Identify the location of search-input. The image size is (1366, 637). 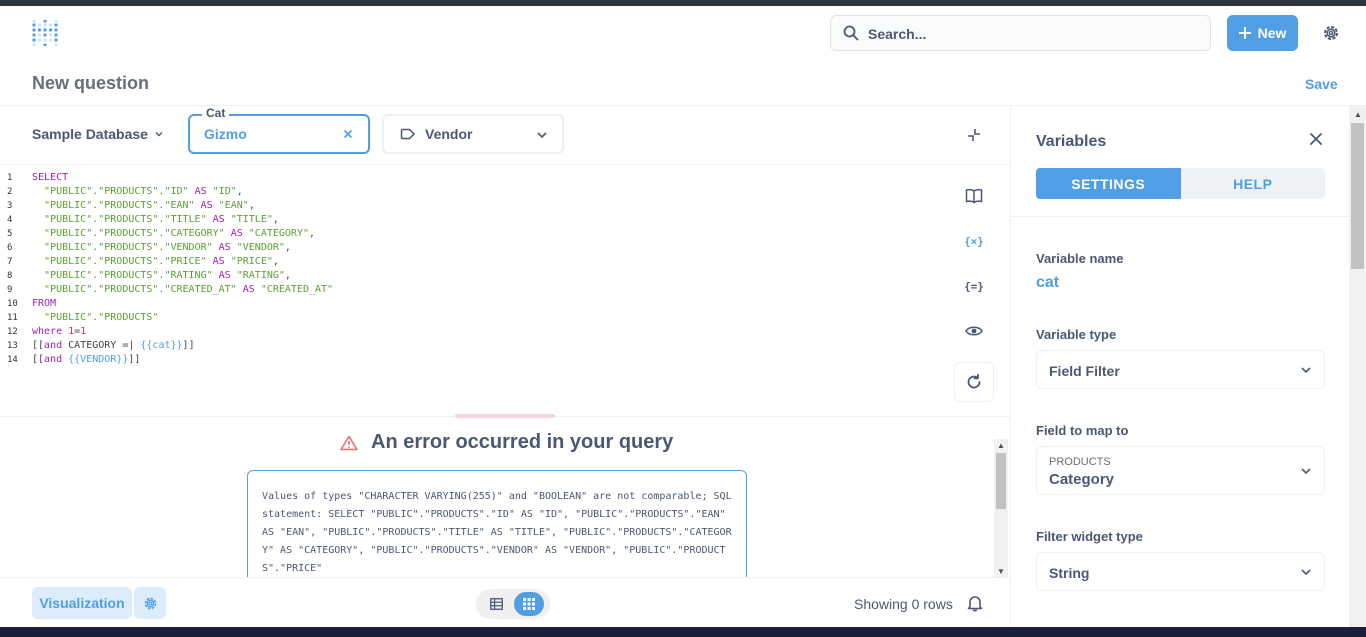
(1033, 34).